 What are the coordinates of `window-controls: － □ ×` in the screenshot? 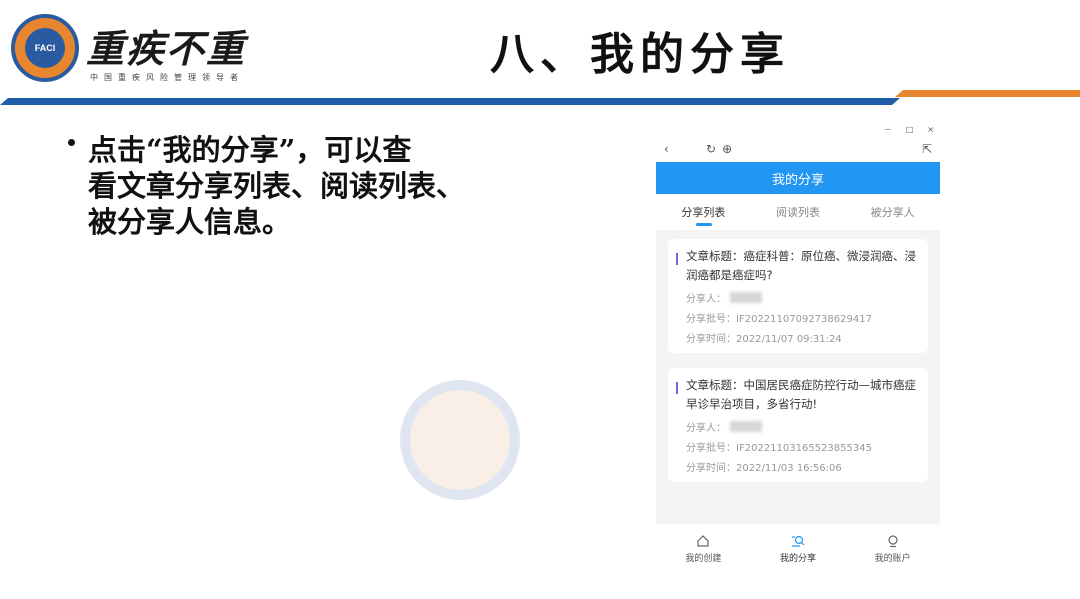 It's located at (798, 129).